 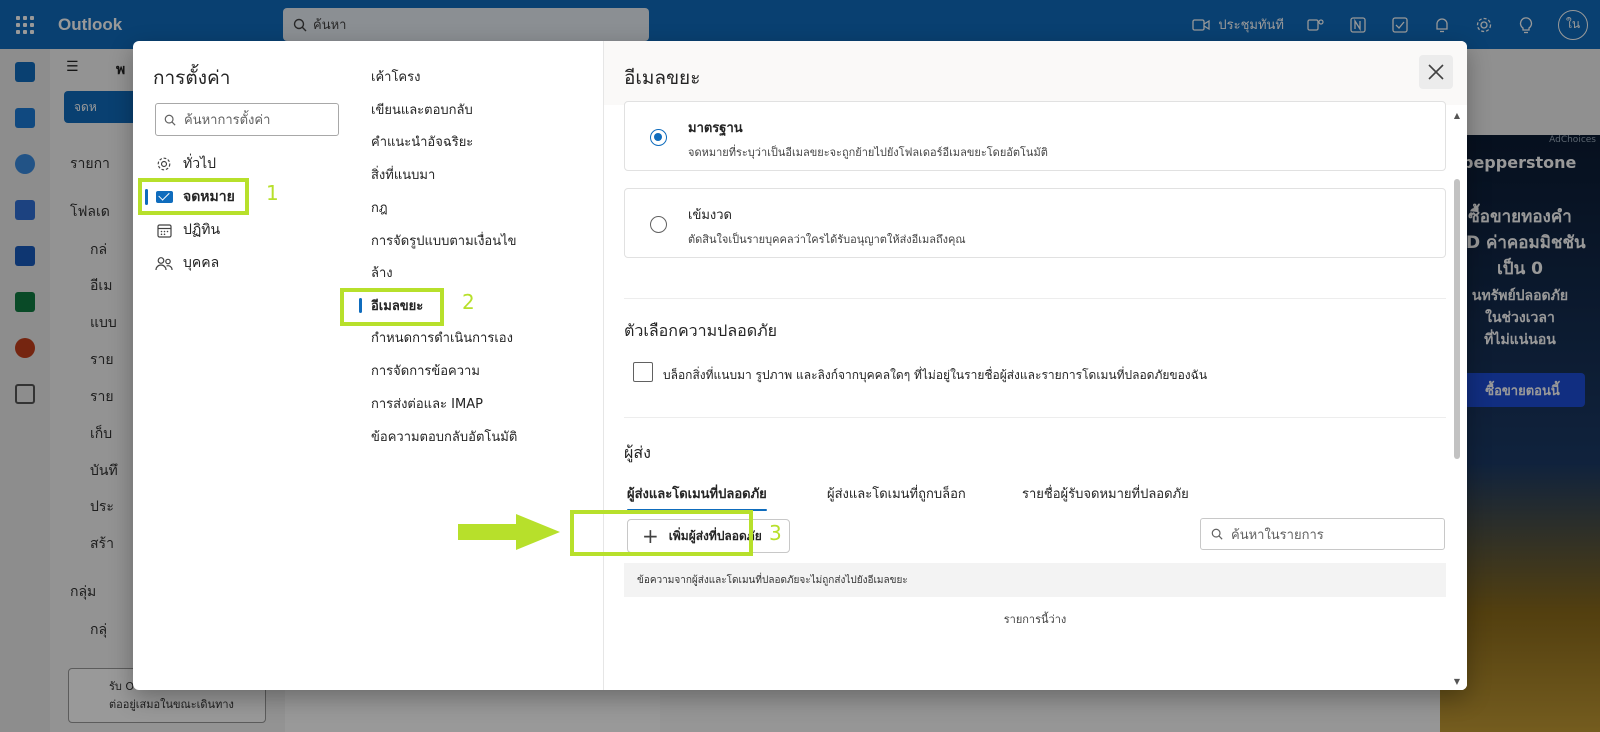 What do you see at coordinates (192, 78) in the screenshot?
I see `settings-title: การตั้งค่า` at bounding box center [192, 78].